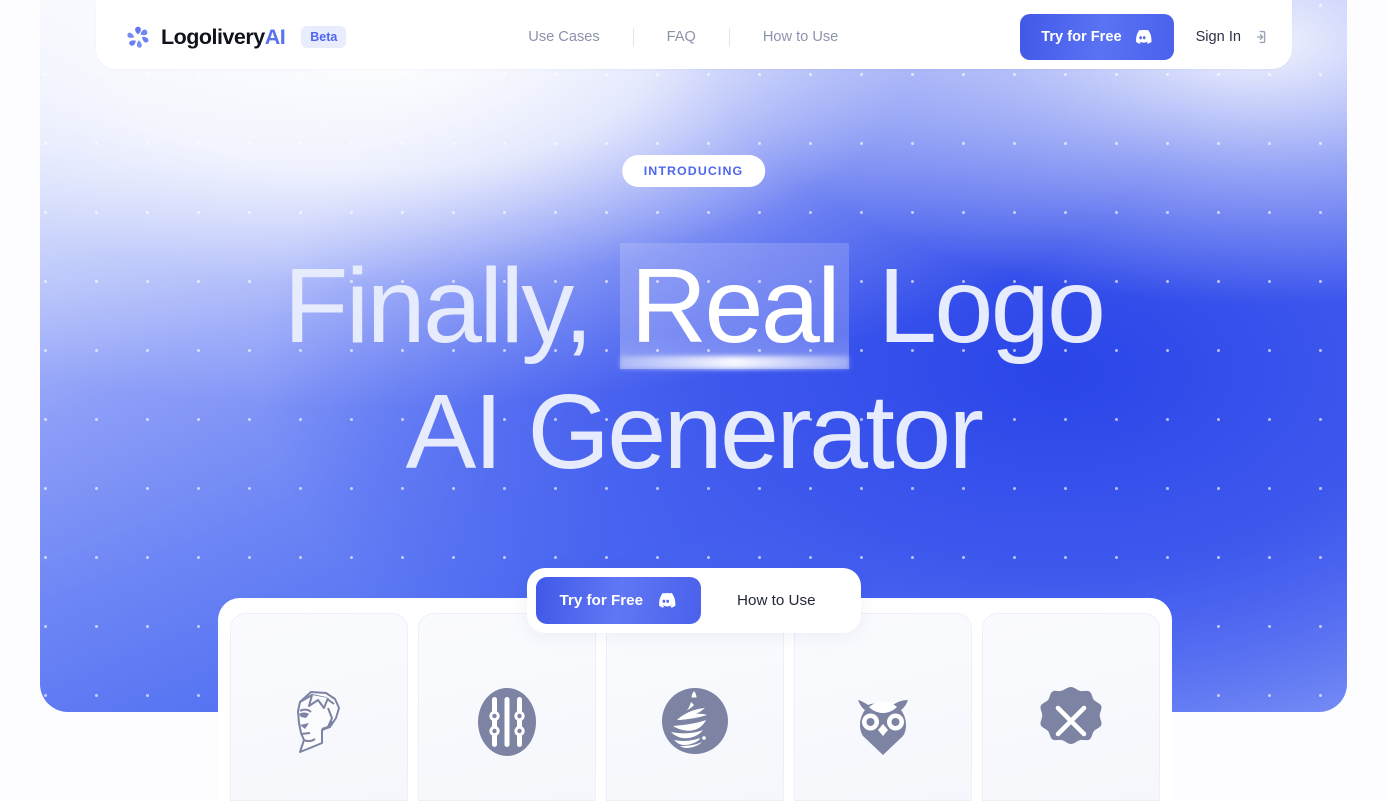 The width and height of the screenshot is (1387, 801). I want to click on logo-card-x-badge, so click(1071, 707).